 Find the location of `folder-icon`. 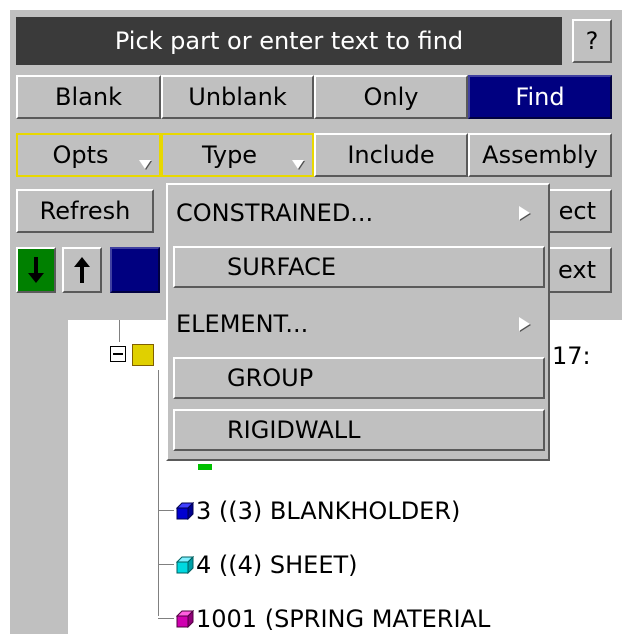

folder-icon is located at coordinates (143, 355).